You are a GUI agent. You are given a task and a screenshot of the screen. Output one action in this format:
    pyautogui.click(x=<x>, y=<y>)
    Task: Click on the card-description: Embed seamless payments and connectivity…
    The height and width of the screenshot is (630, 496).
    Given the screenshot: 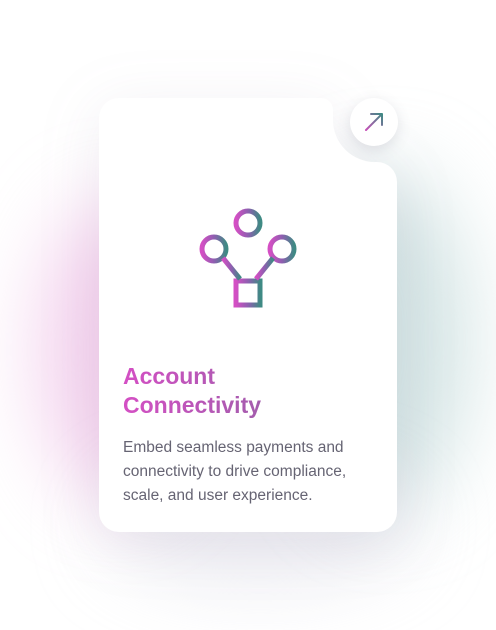 What is the action you would take?
    pyautogui.click(x=235, y=471)
    